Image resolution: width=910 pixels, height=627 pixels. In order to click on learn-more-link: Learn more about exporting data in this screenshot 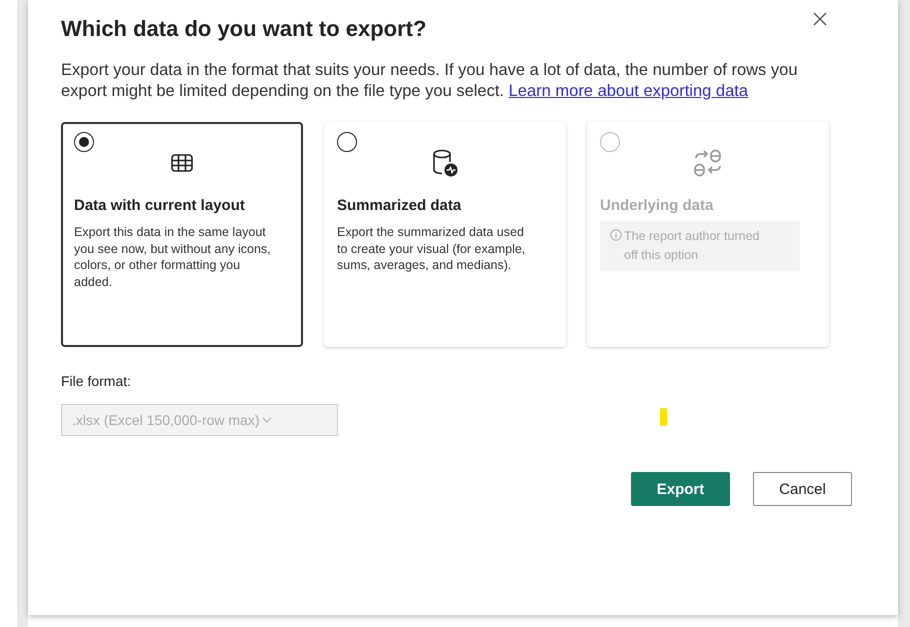, I will do `click(628, 91)`.